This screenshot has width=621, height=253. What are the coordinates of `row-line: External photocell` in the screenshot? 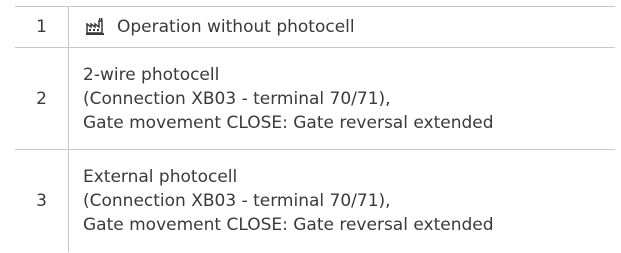 It's located at (160, 177).